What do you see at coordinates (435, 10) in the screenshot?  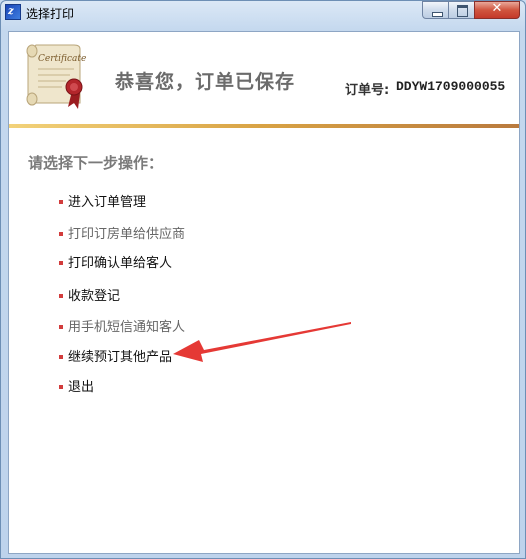 I see `minimize-button` at bounding box center [435, 10].